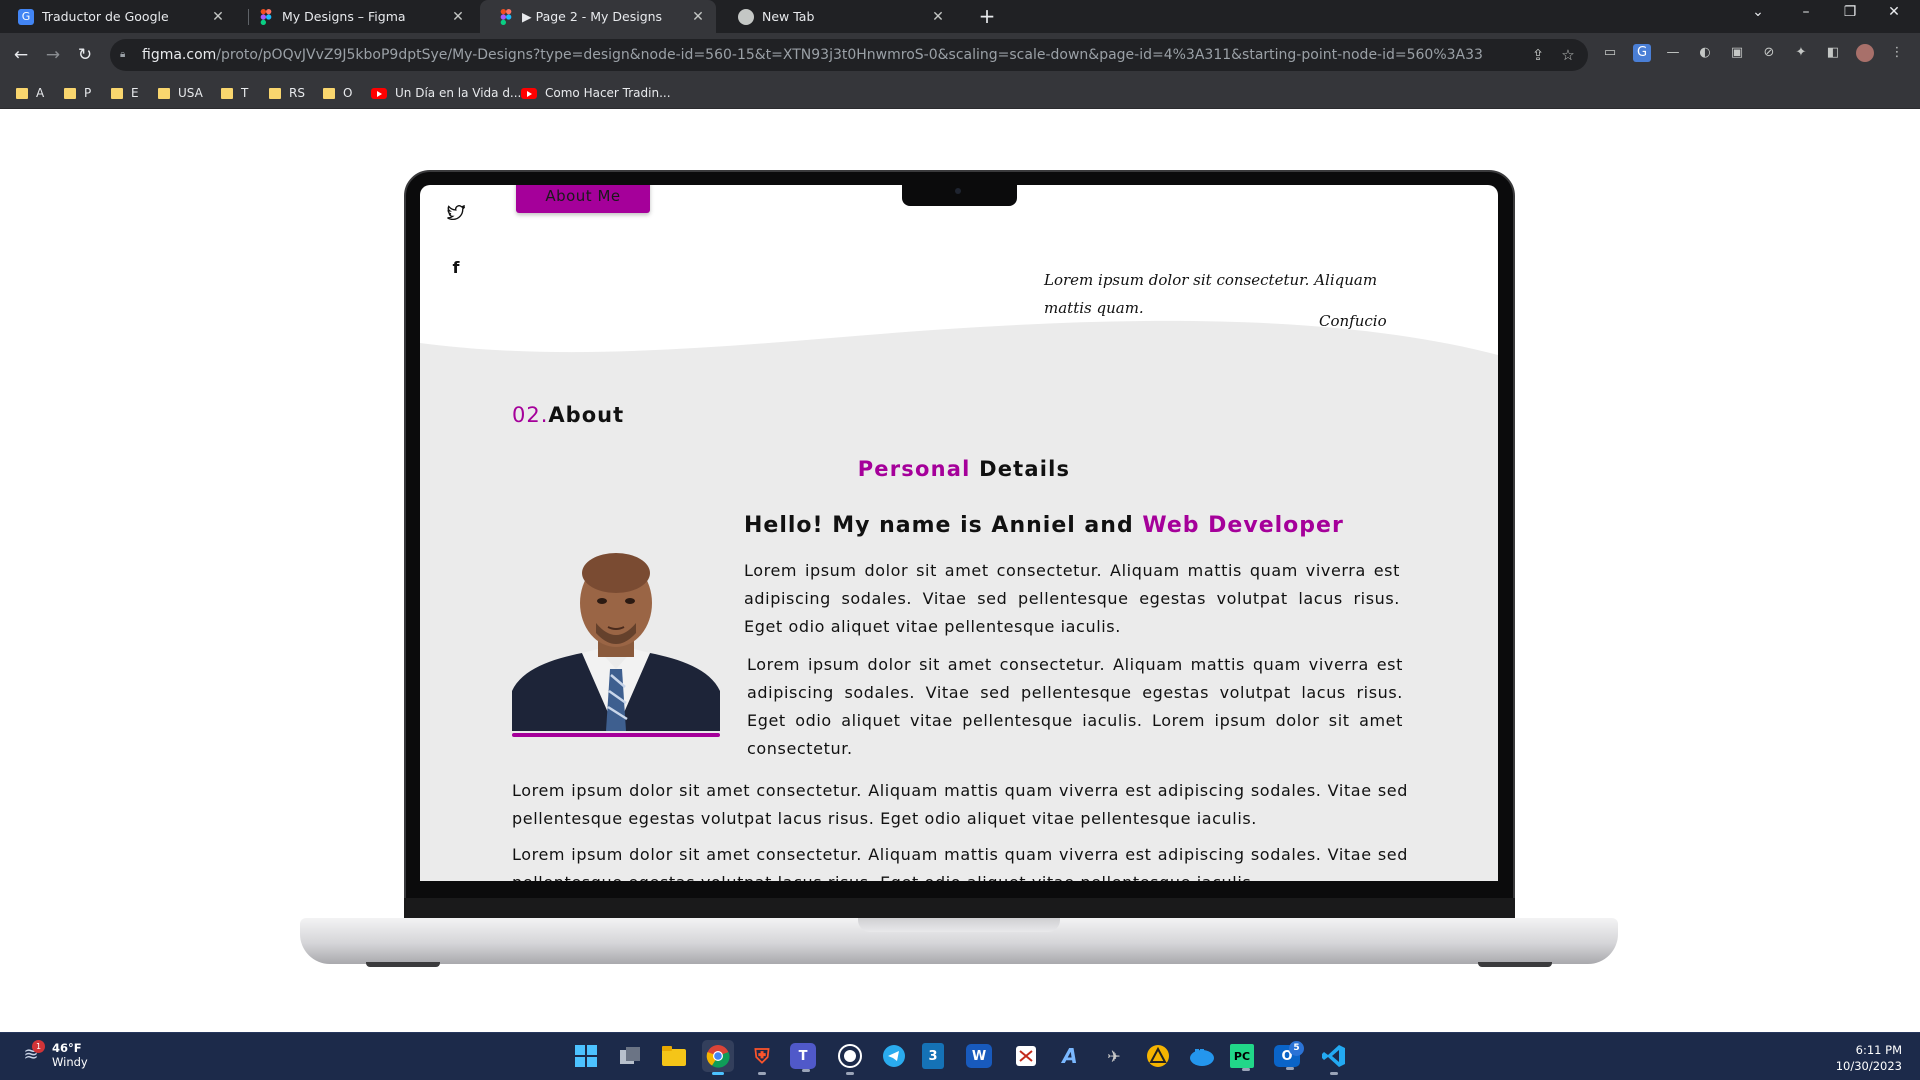  Describe the element at coordinates (674, 1056) in the screenshot. I see `file-explorer-icon` at that location.